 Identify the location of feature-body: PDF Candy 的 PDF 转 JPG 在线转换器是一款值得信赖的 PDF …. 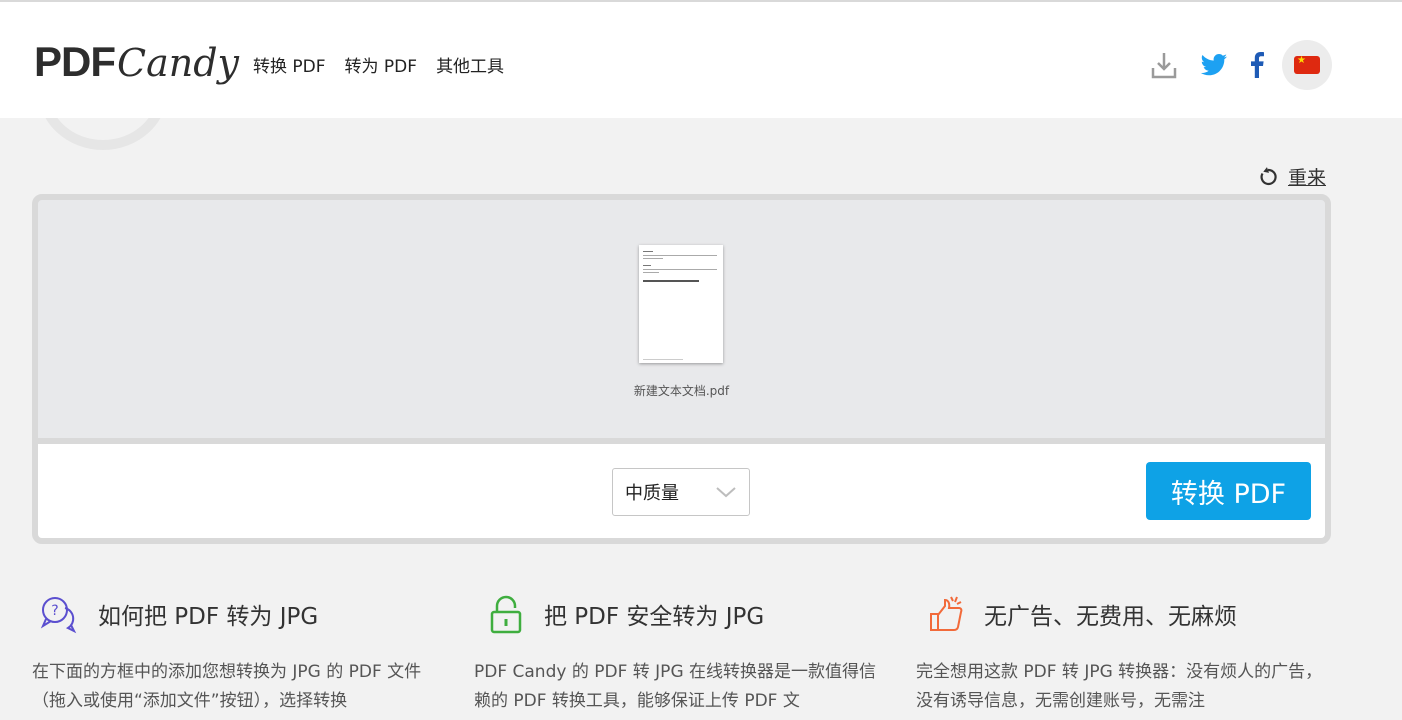
(675, 686).